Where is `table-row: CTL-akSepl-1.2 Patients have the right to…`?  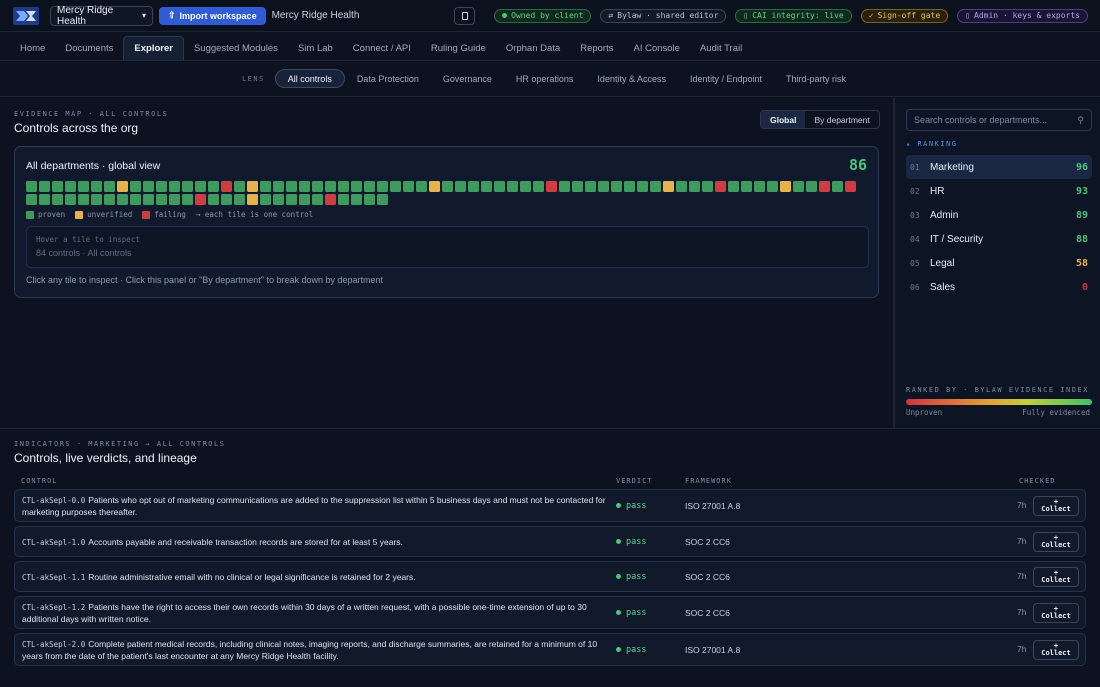
table-row: CTL-akSepl-1.2 Patients have the right to… is located at coordinates (550, 612).